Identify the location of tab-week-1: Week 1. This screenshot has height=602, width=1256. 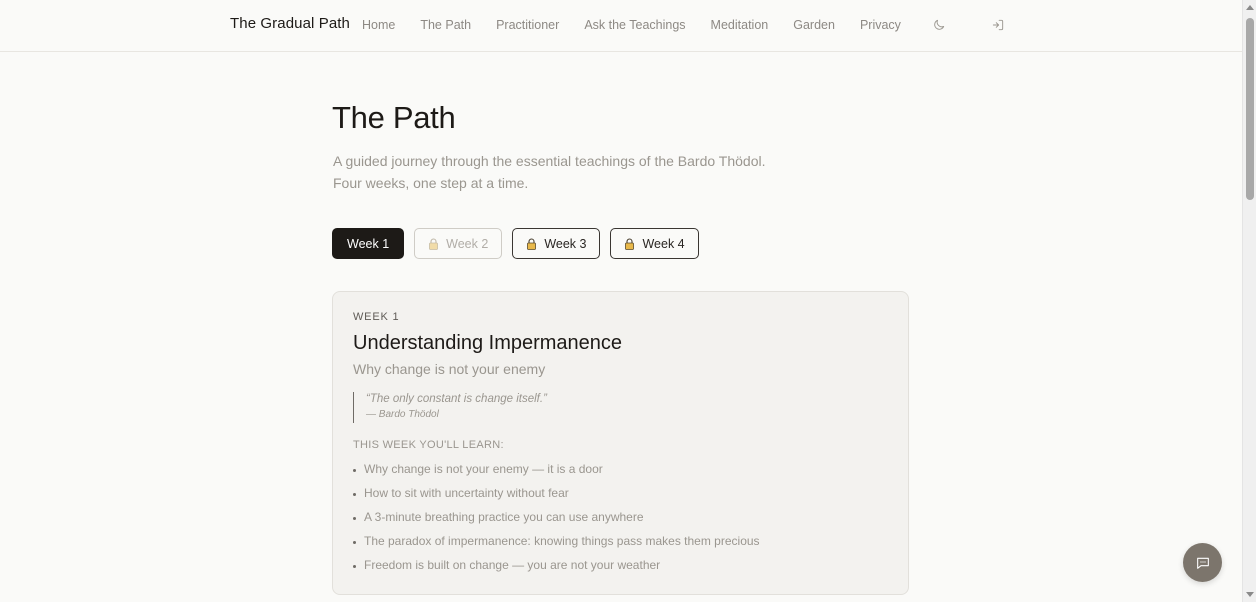
(368, 243).